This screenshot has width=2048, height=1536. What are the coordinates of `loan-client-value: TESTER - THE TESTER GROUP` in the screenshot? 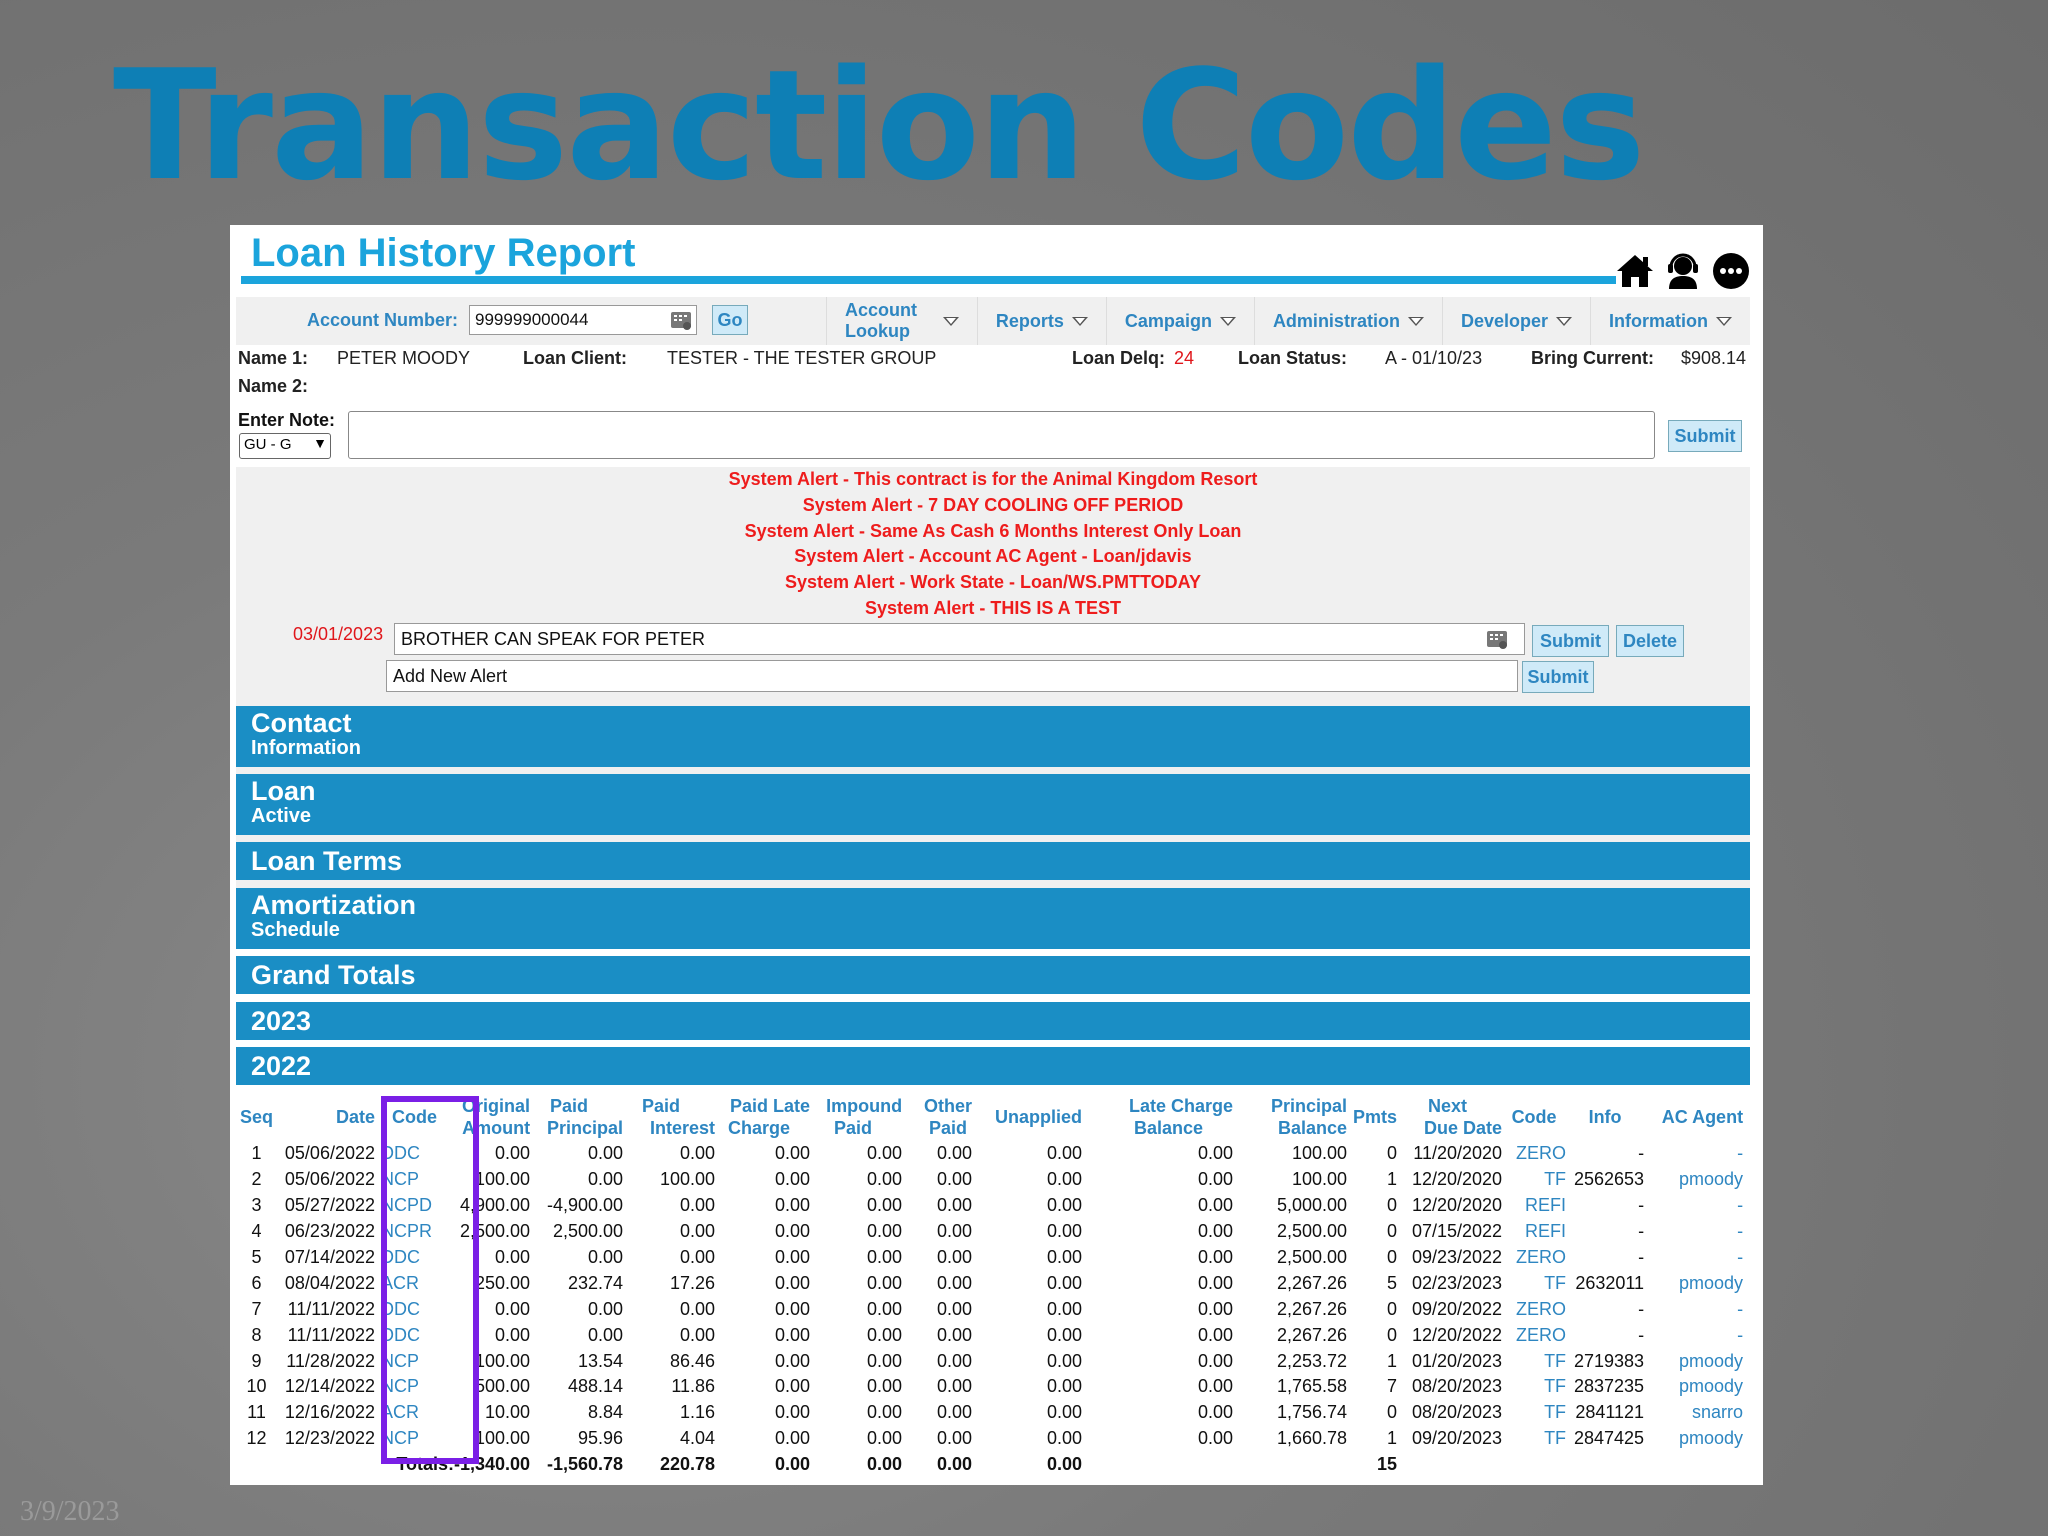 It's located at (802, 358).